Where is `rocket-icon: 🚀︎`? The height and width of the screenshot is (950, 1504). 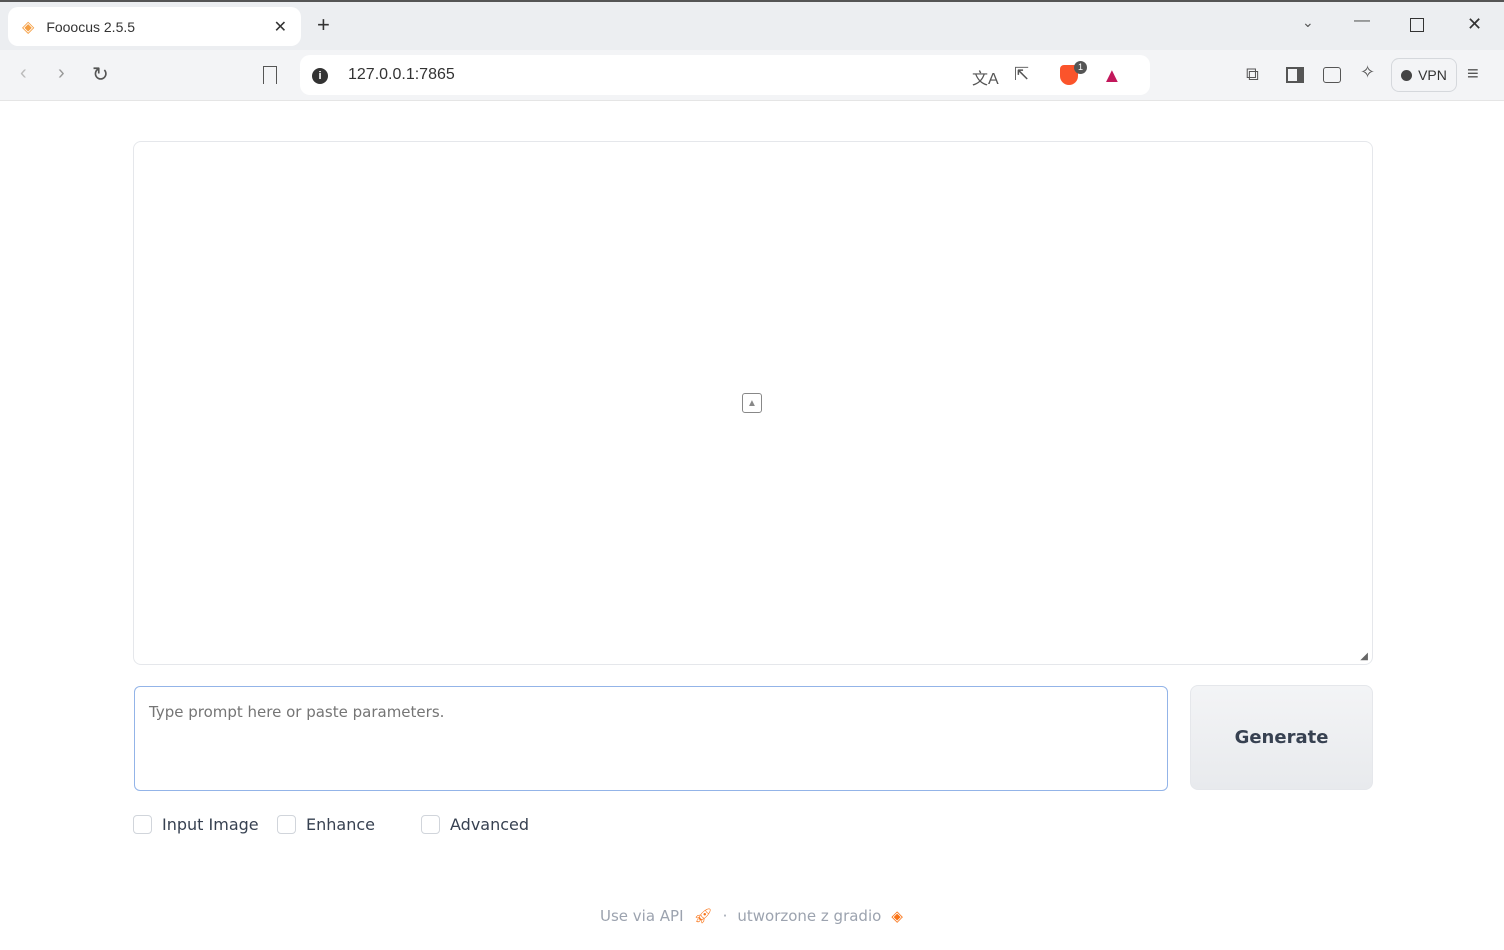 rocket-icon: 🚀︎ is located at coordinates (703, 916).